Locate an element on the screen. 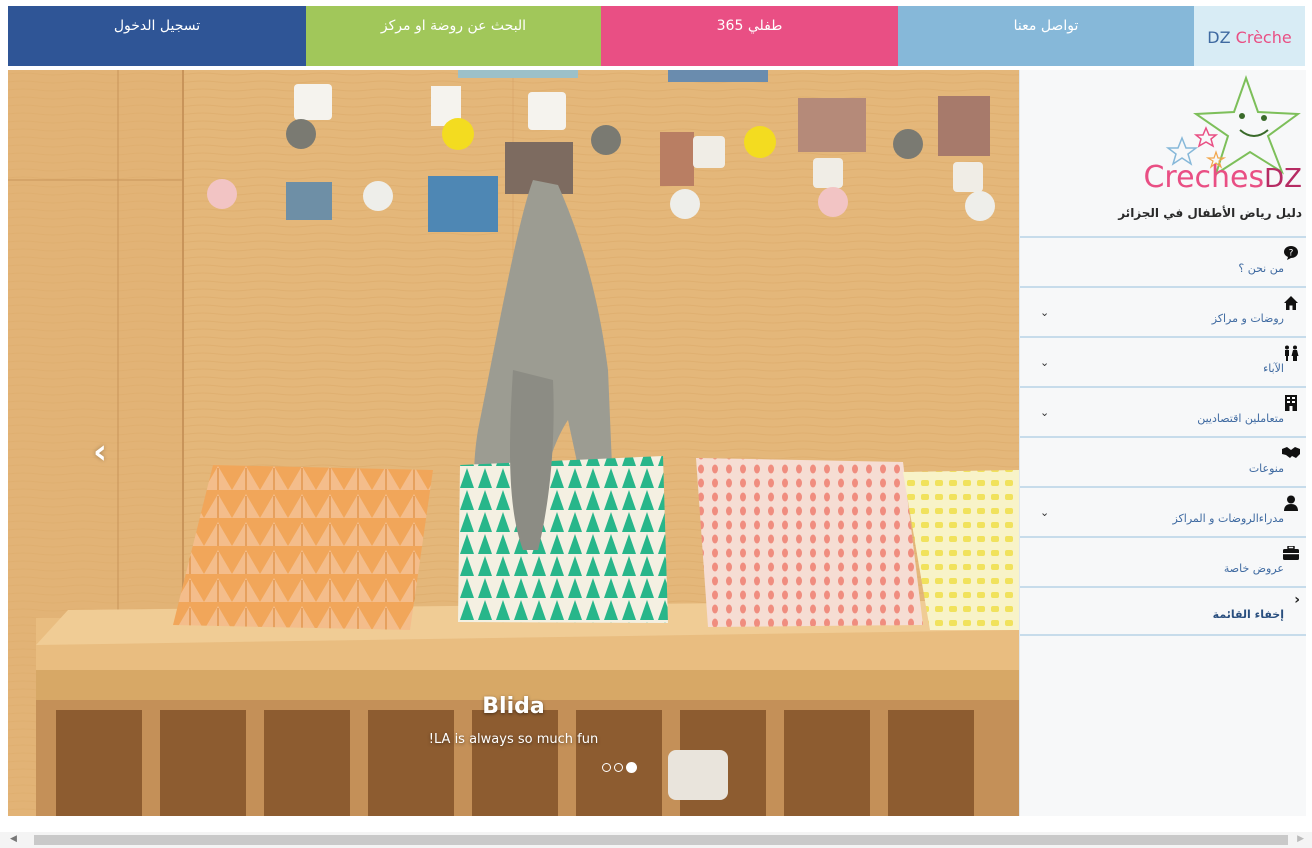 Image resolution: width=1312 pixels, height=848 pixels. chevron-right-icon: › is located at coordinates (1297, 600).